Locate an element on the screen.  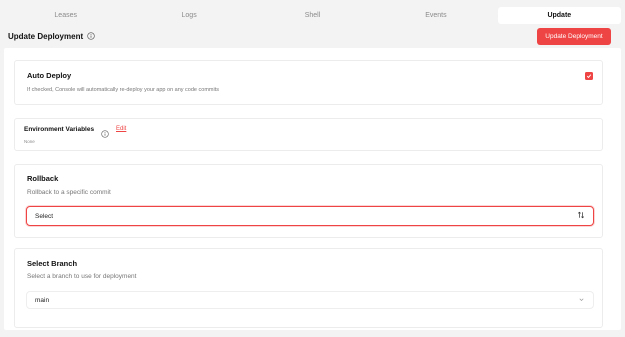
env-vars-card: Environment Variables Edit None is located at coordinates (308, 134).